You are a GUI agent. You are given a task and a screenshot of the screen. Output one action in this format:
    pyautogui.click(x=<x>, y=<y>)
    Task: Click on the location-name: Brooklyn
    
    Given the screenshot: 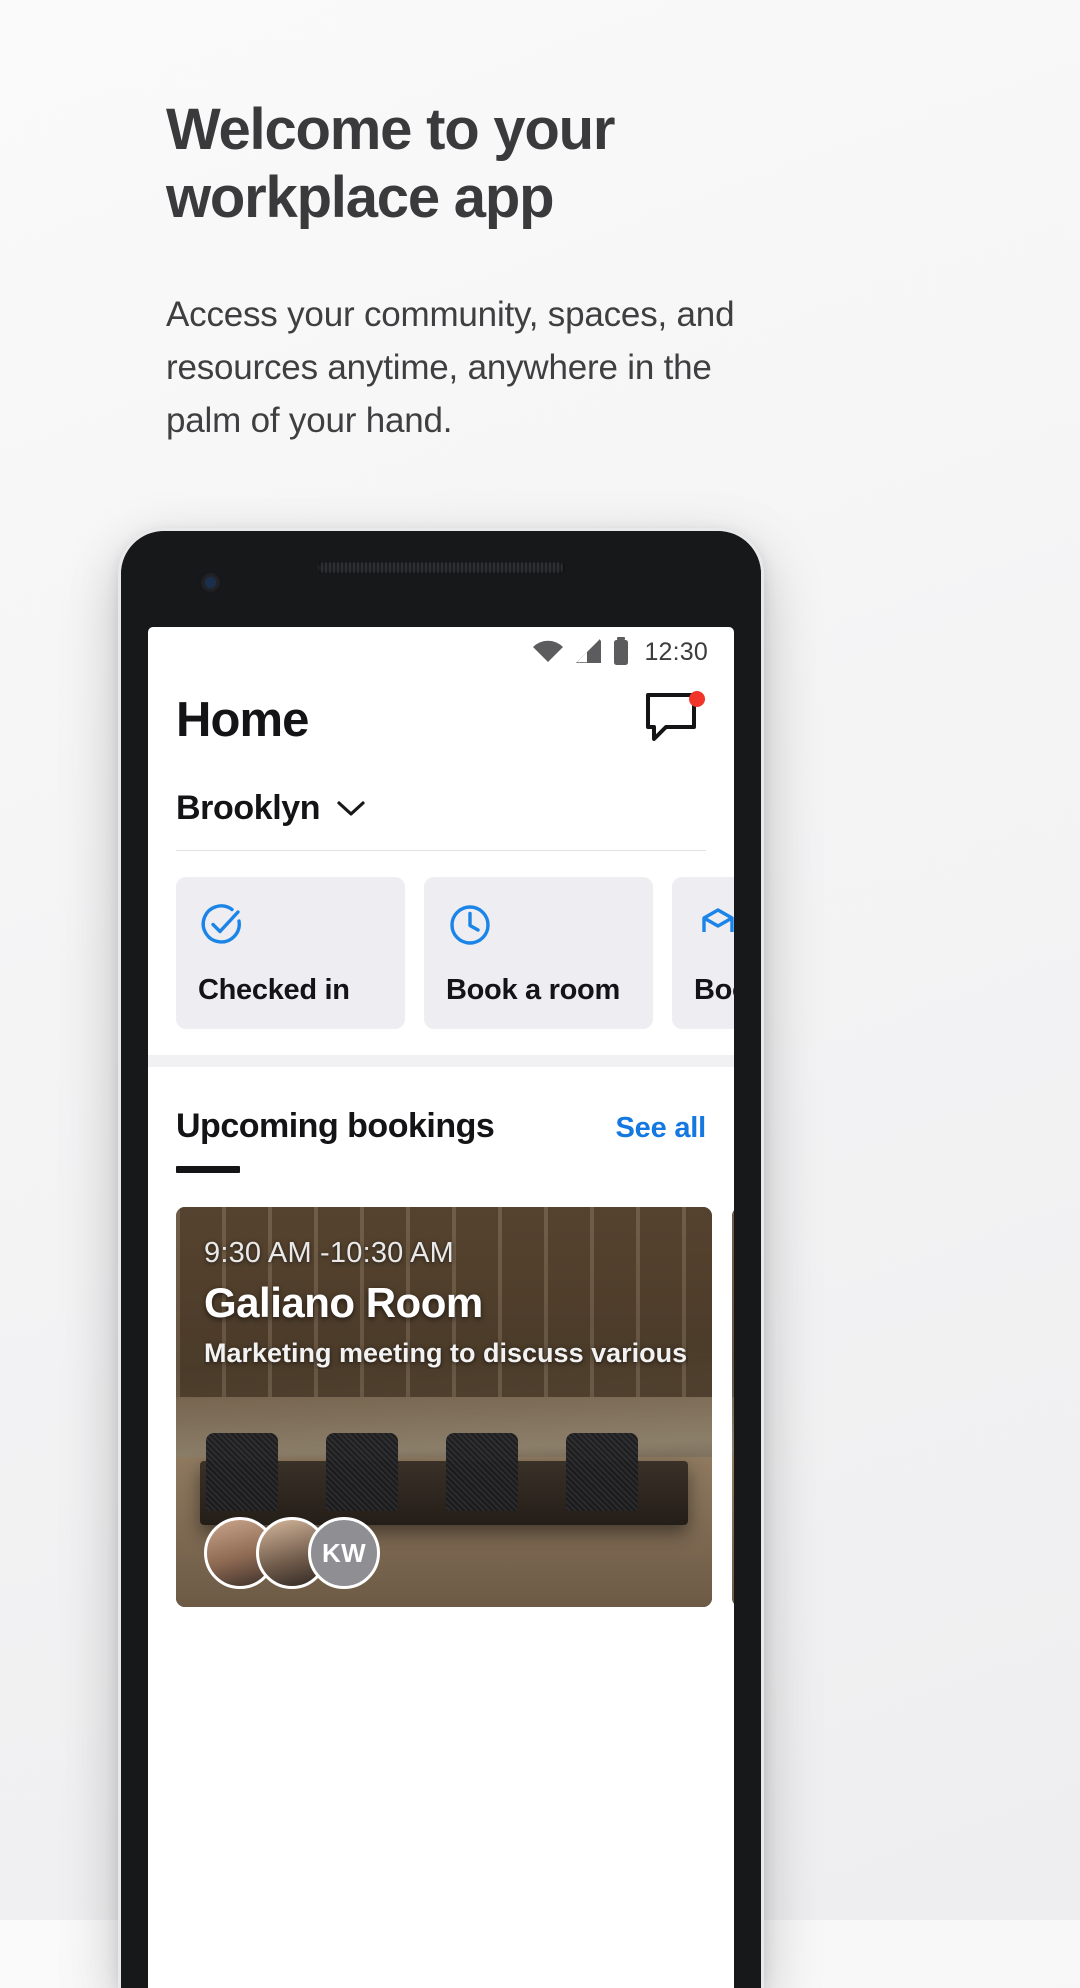 What is the action you would take?
    pyautogui.click(x=248, y=808)
    